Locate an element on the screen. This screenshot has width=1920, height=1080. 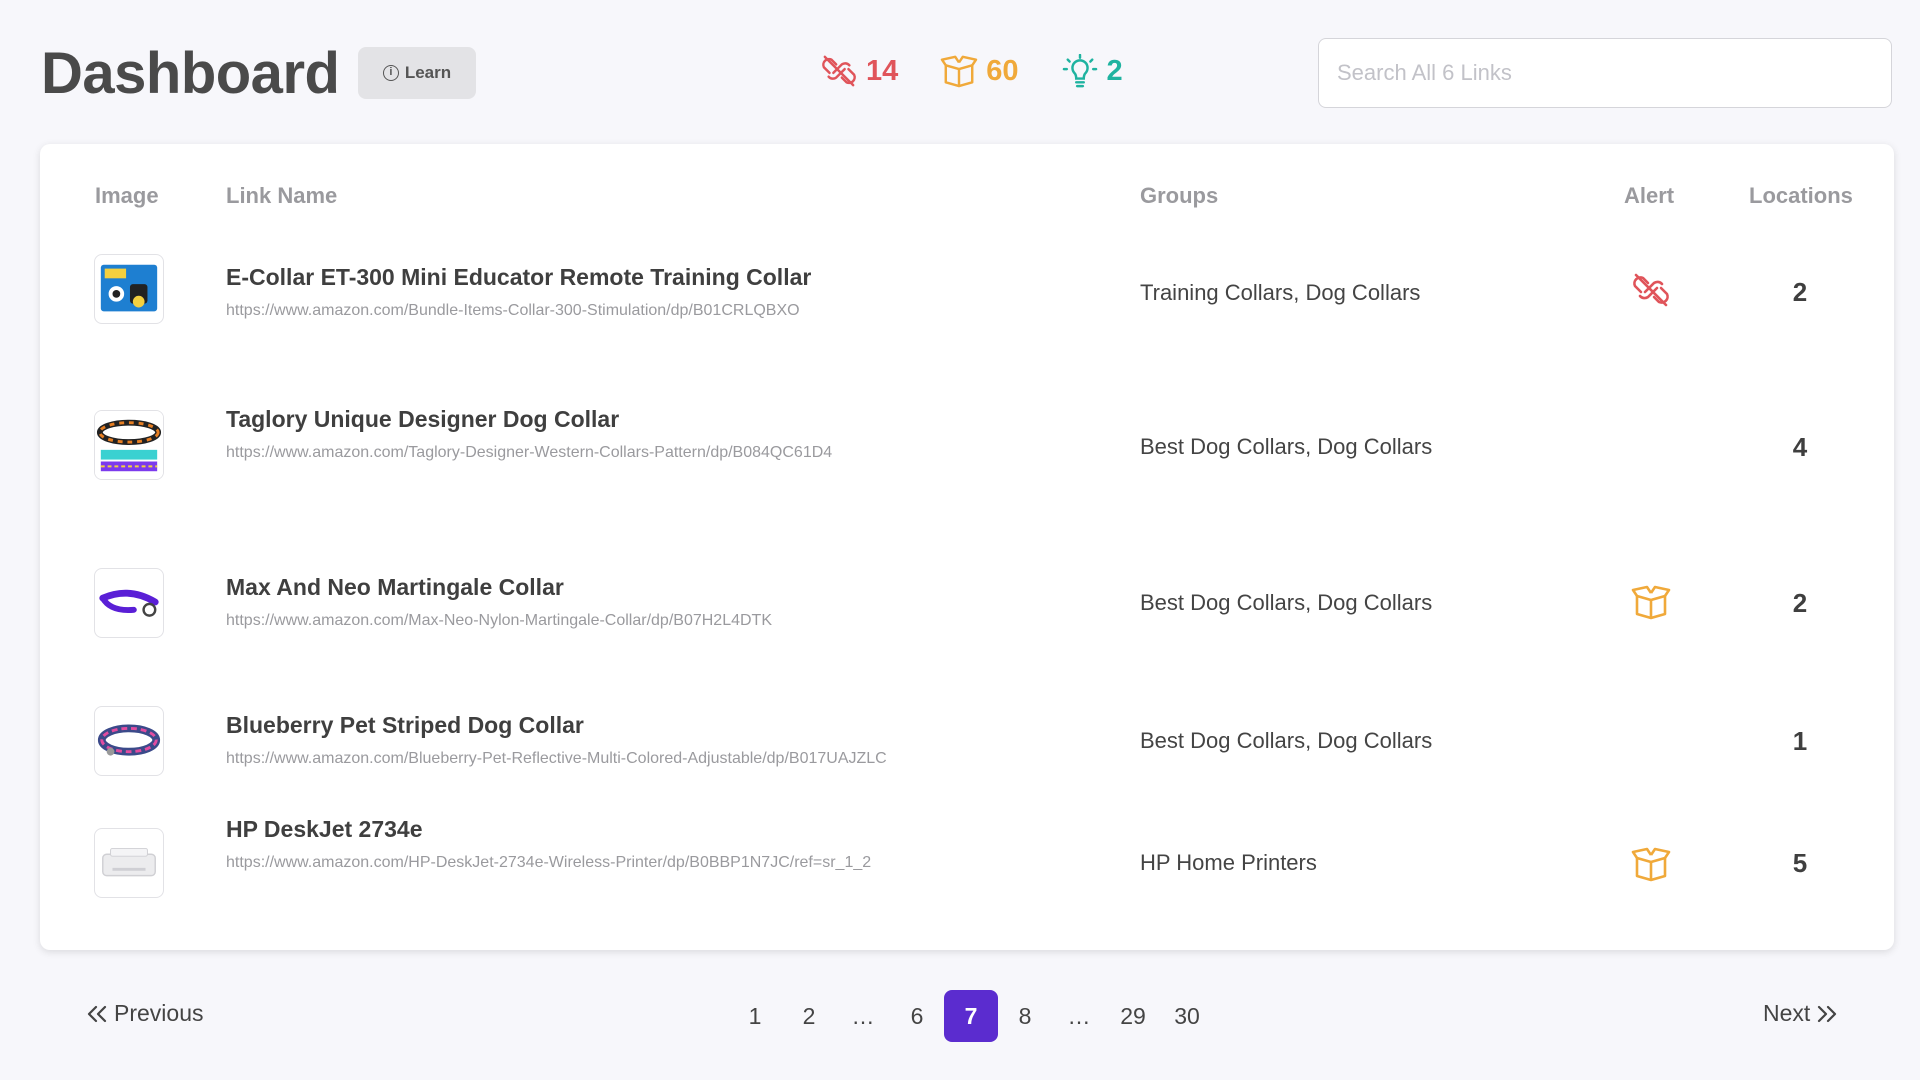
page-button: 8 is located at coordinates (1025, 1016).